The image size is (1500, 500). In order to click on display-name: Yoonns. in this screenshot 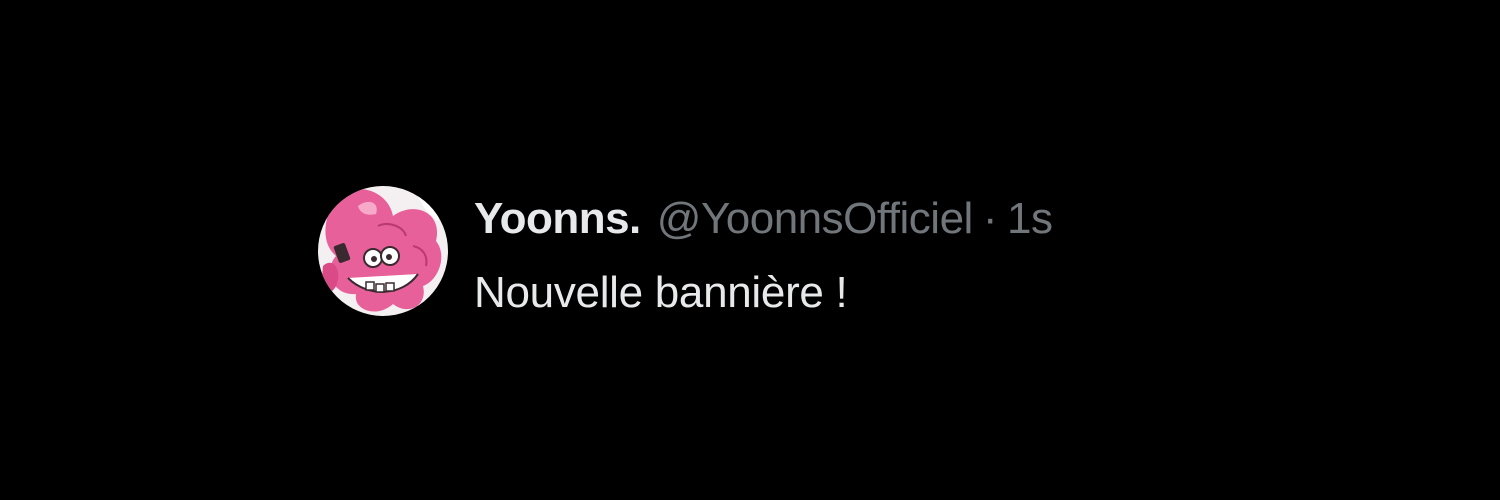, I will do `click(557, 219)`.